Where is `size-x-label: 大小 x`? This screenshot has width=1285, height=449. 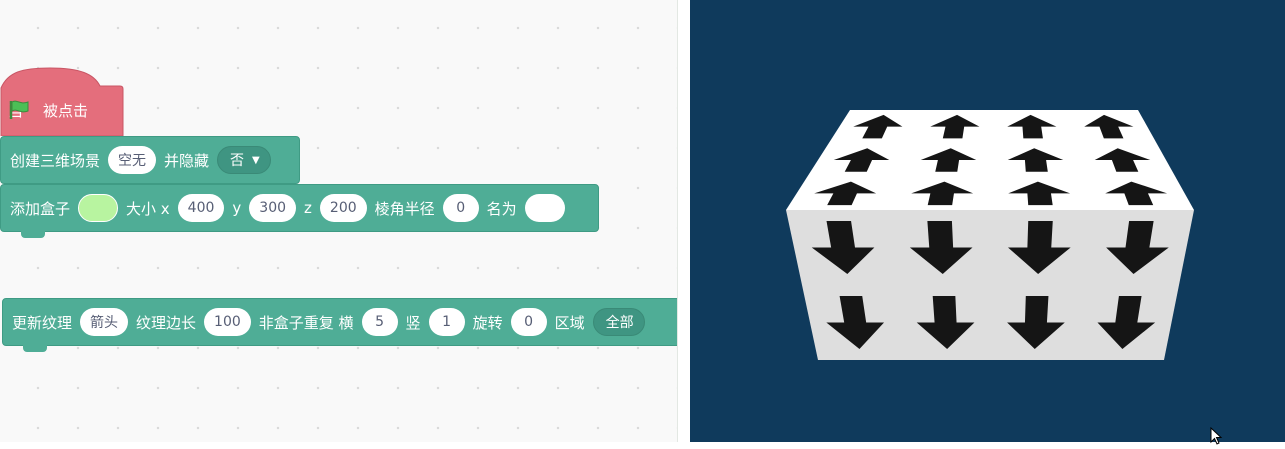 size-x-label: 大小 x is located at coordinates (148, 208).